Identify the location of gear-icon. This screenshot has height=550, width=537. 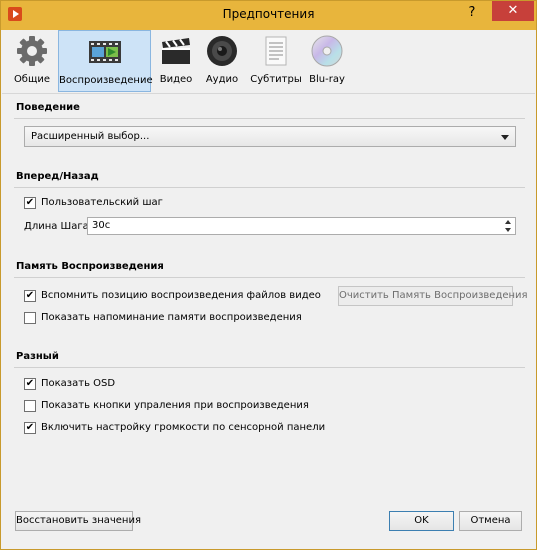
(32, 51).